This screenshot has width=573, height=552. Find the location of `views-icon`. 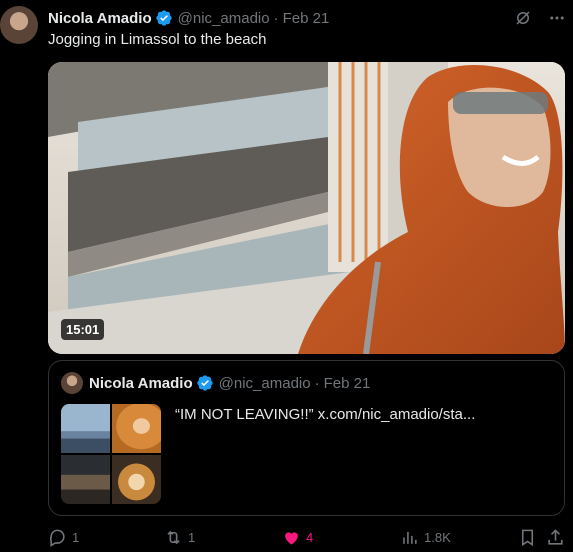

views-icon is located at coordinates (410, 537).